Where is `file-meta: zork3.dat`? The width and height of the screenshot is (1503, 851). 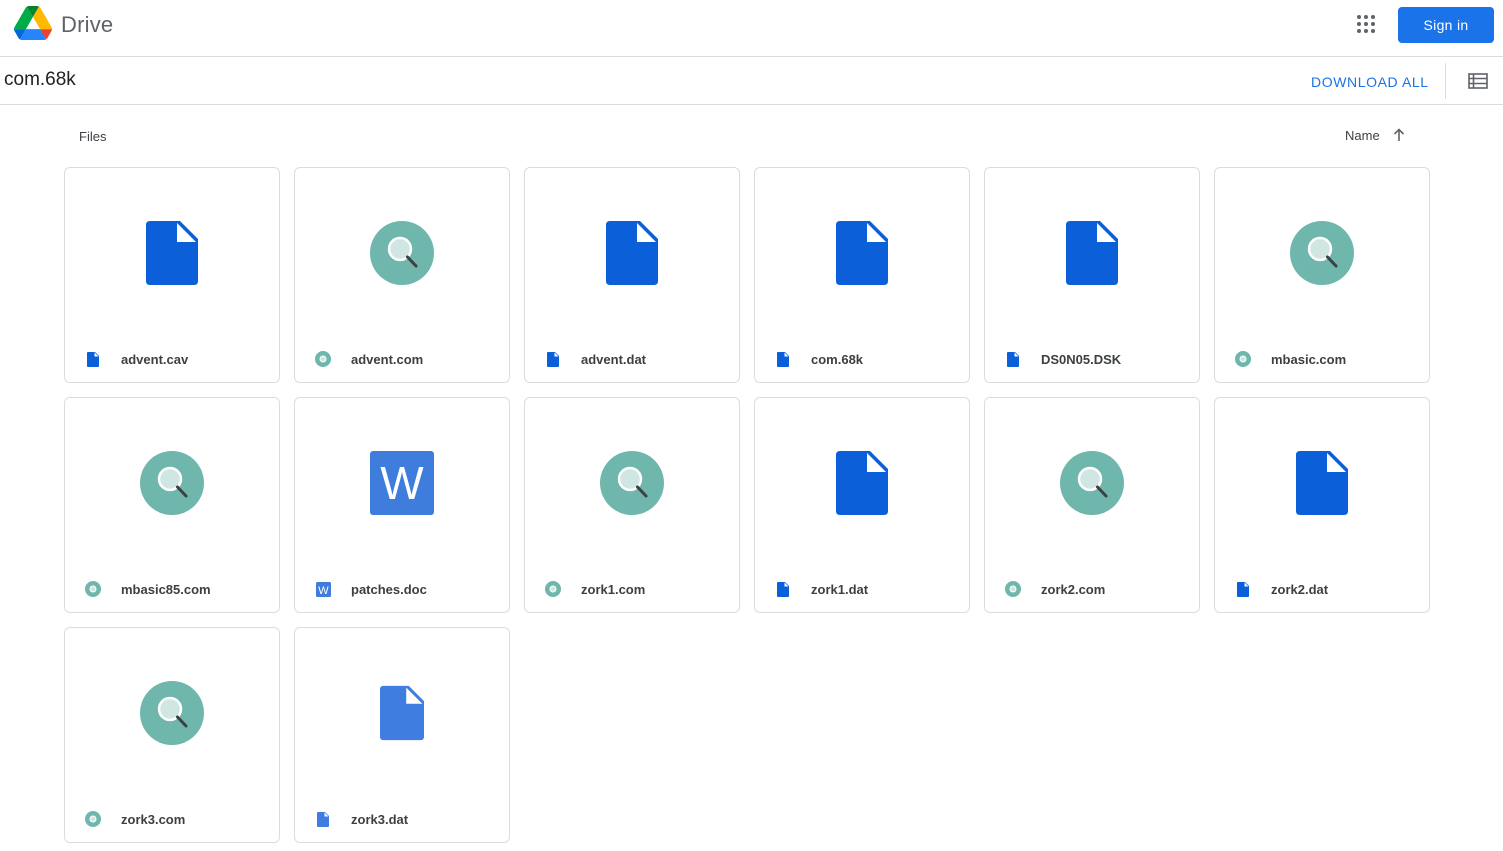
file-meta: zork3.dat is located at coordinates (407, 819).